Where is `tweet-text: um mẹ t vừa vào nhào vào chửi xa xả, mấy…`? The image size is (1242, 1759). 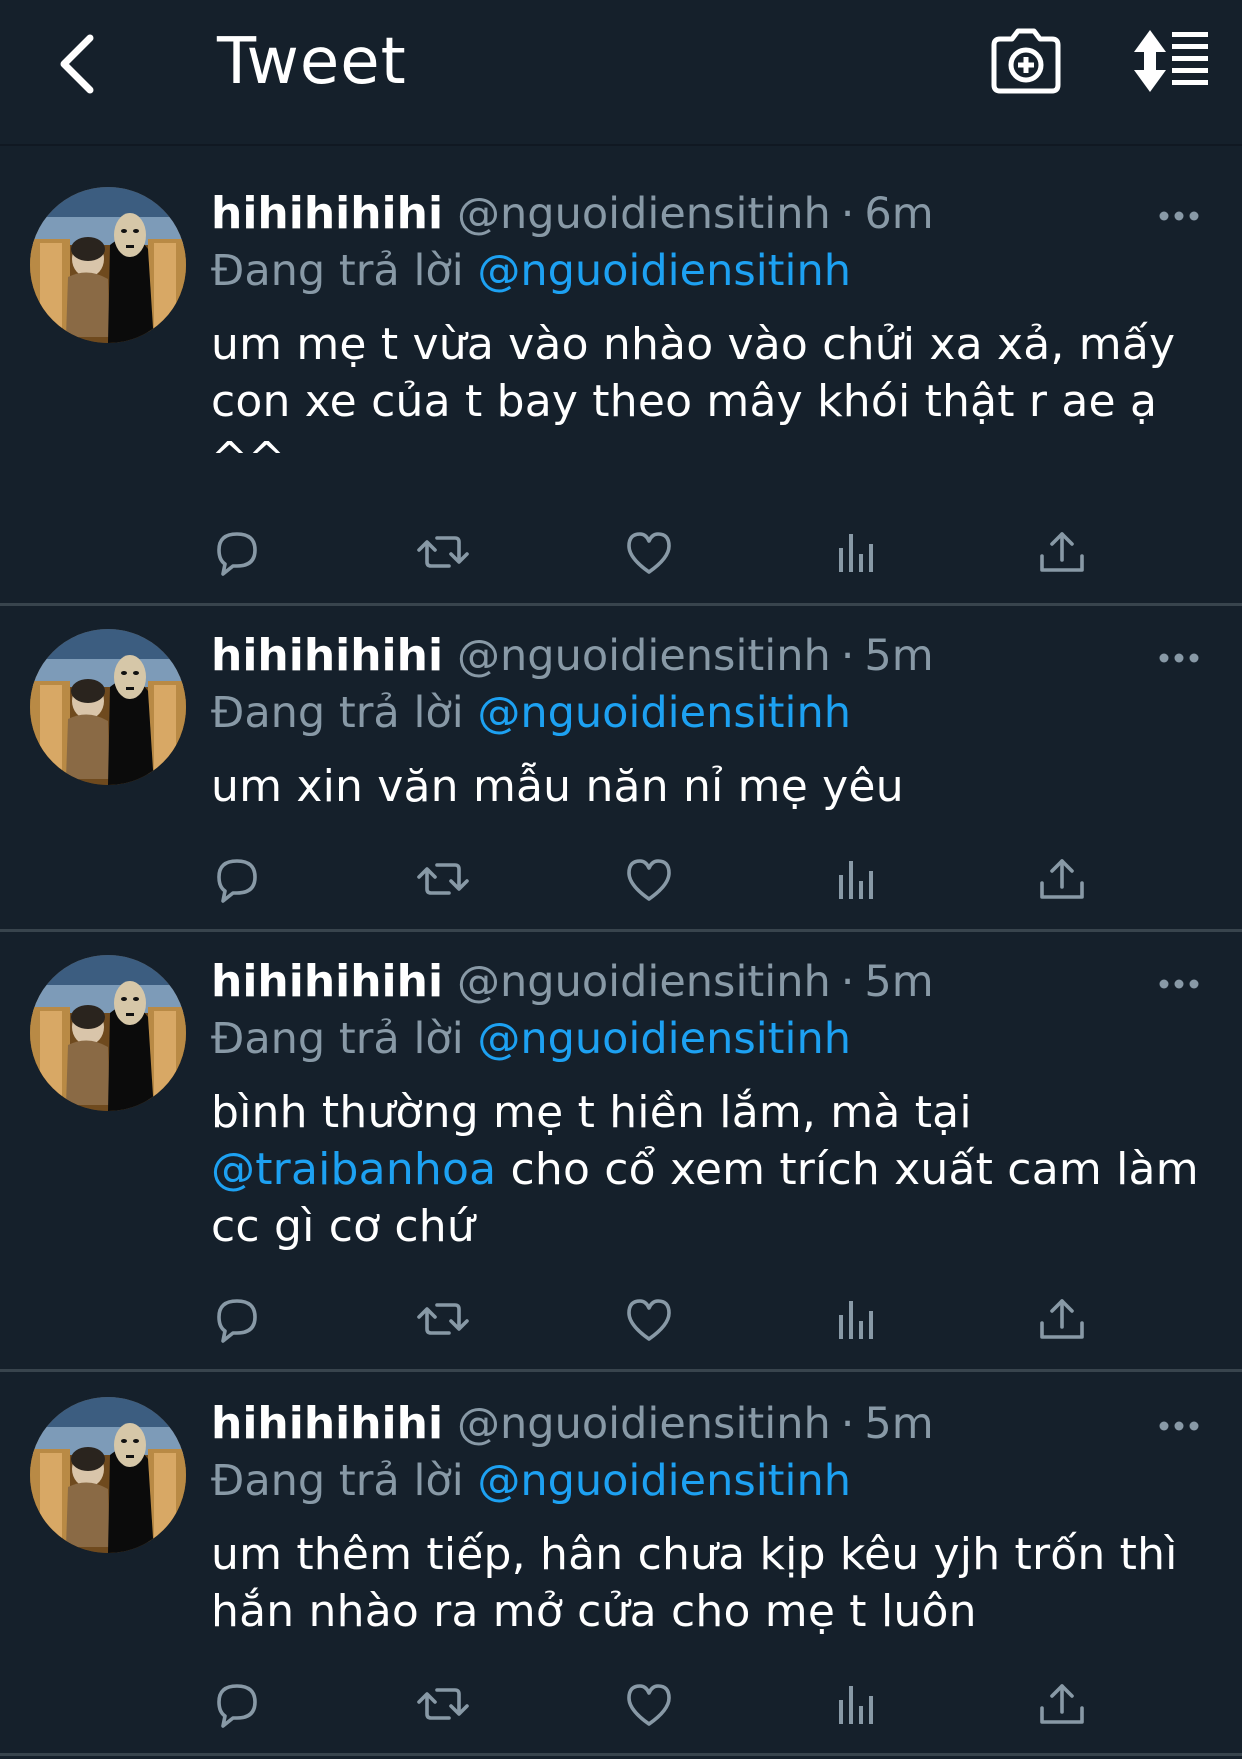
tweet-text: um mẹ t vừa vào nhào vào chửi xa xả, mấy… is located at coordinates (711, 401).